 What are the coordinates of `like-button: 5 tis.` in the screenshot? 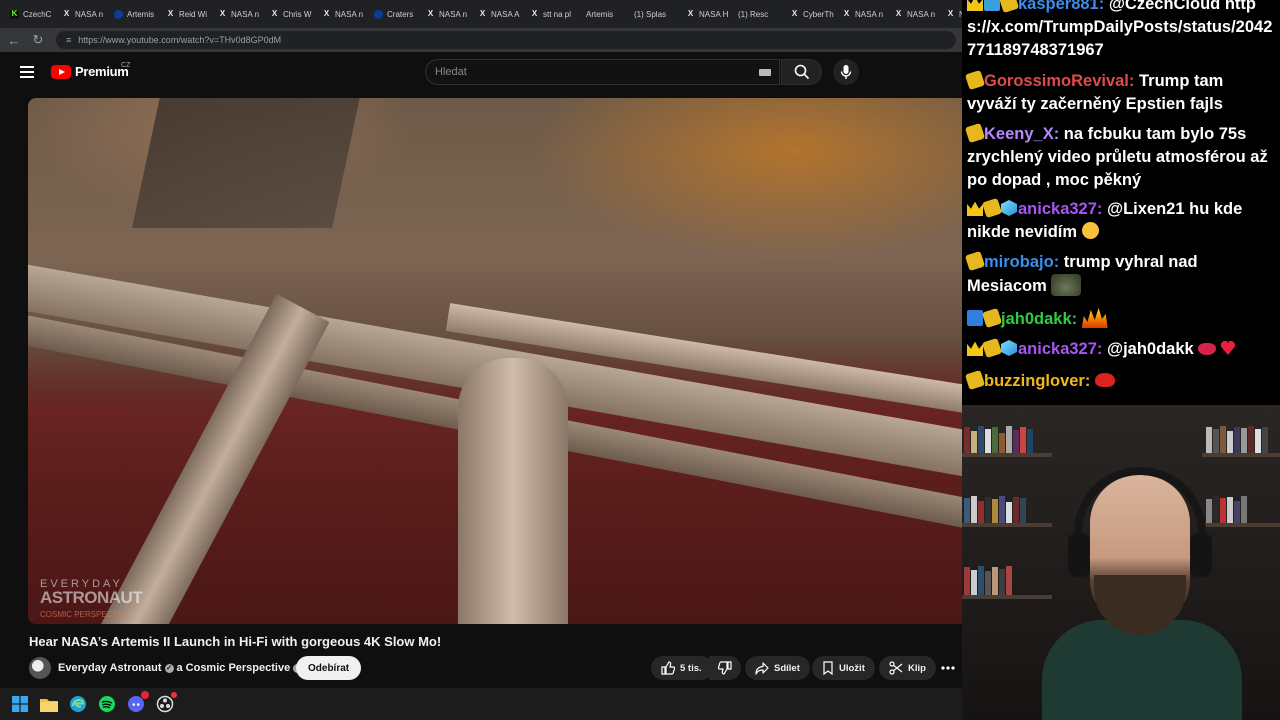 It's located at (682, 668).